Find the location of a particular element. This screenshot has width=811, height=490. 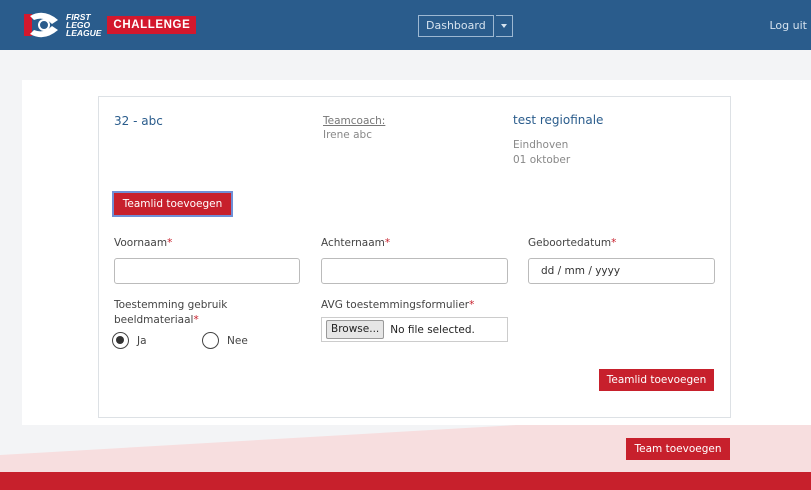

consent-label-line2-wrap: beeldmateriaal* is located at coordinates (170, 320).